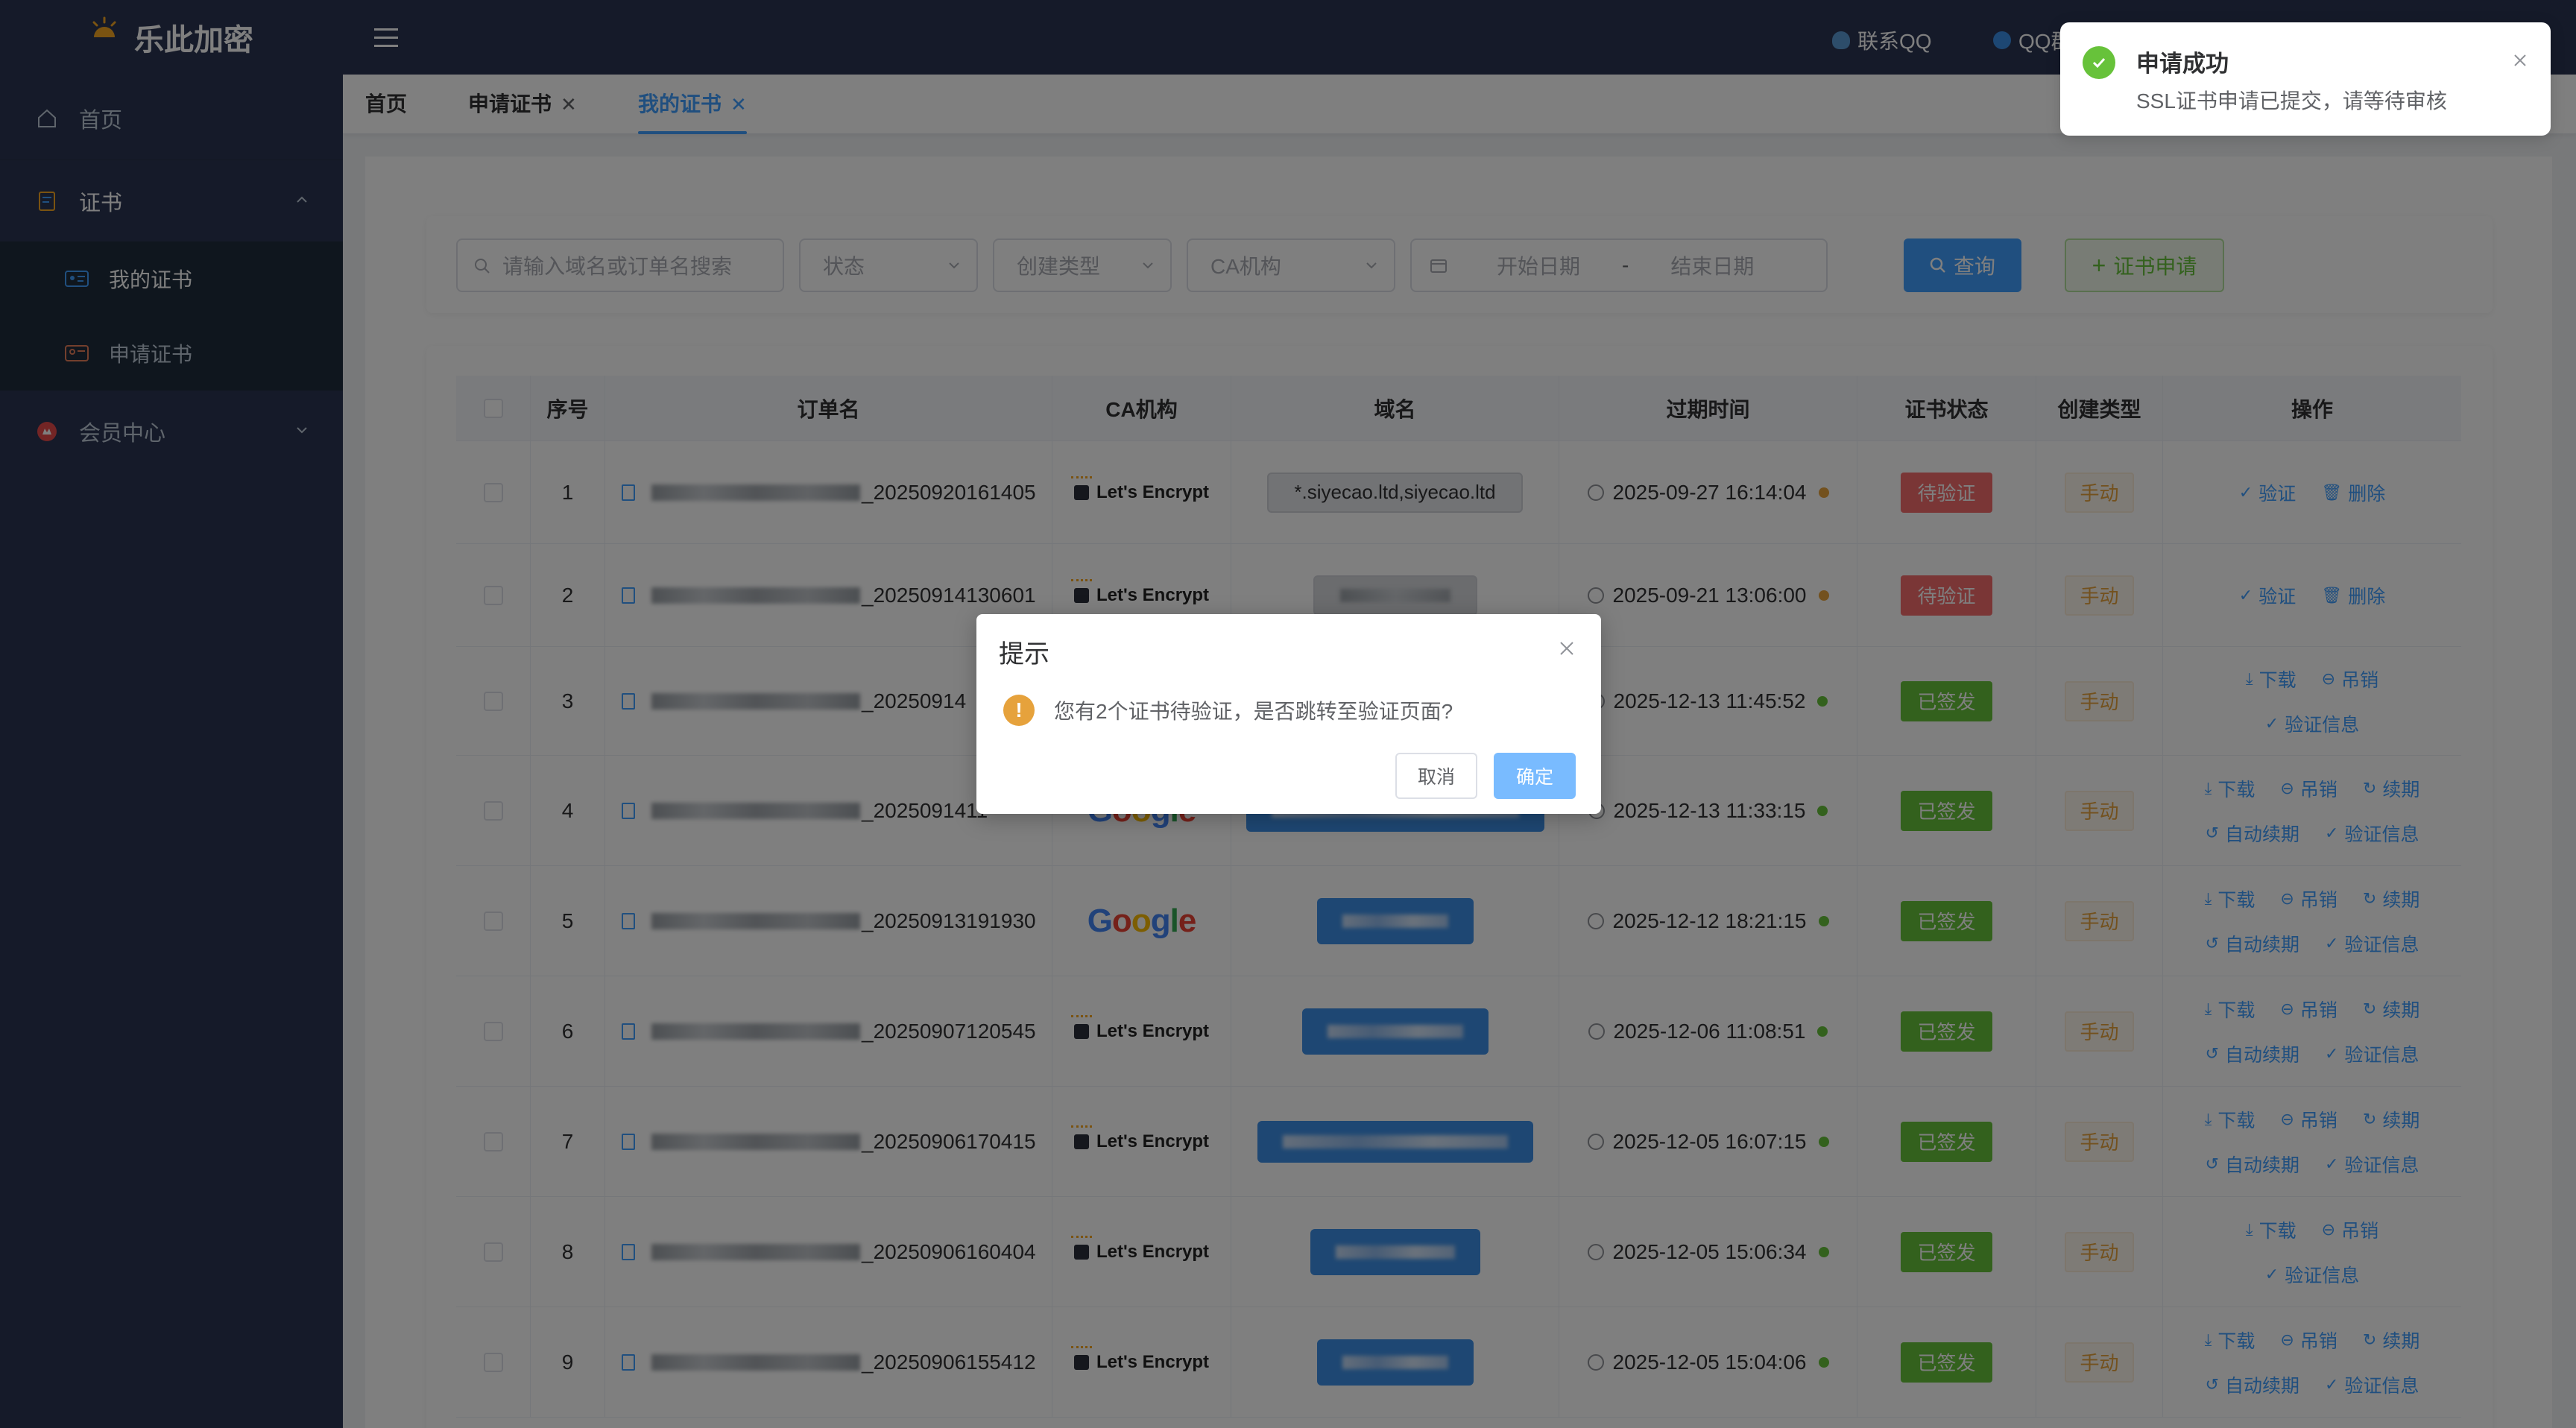 The height and width of the screenshot is (1428, 2576). What do you see at coordinates (1436, 776) in the screenshot?
I see `cancel-button: 取消` at bounding box center [1436, 776].